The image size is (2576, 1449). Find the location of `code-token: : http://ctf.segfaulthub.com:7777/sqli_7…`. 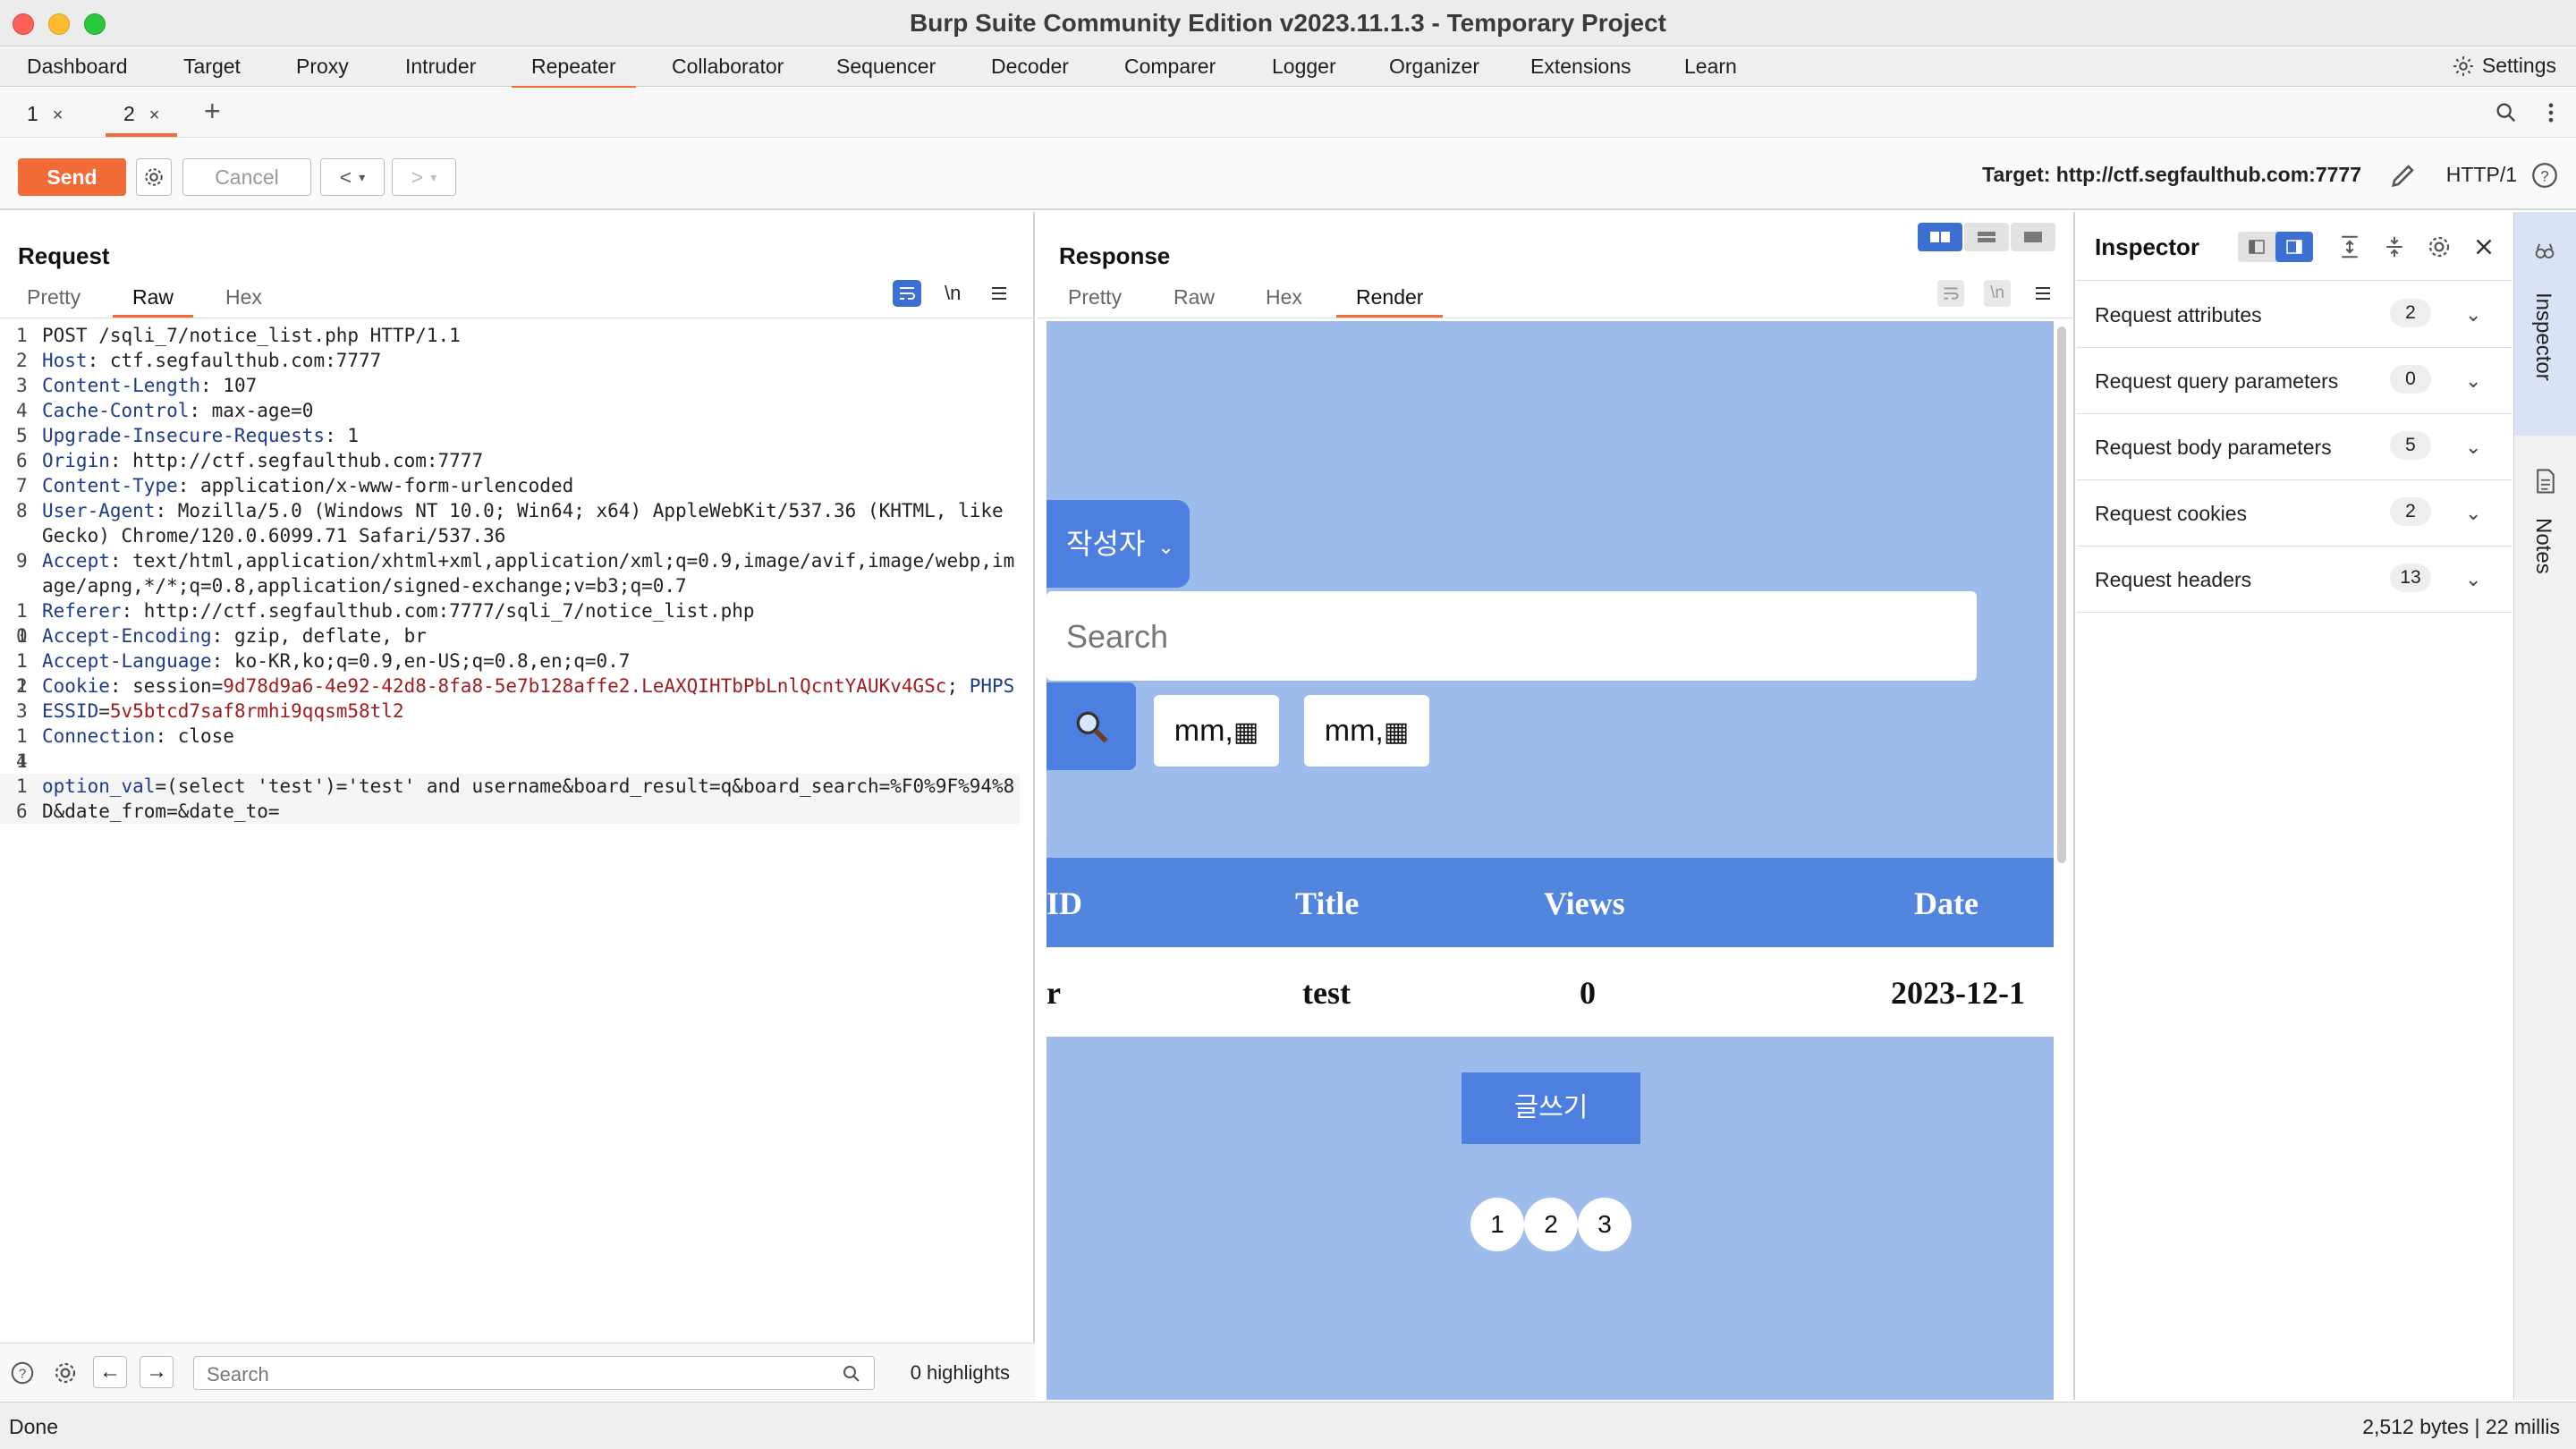

code-token: : http://ctf.segfaulthub.com:7777/sqli_7… is located at coordinates (438, 611).